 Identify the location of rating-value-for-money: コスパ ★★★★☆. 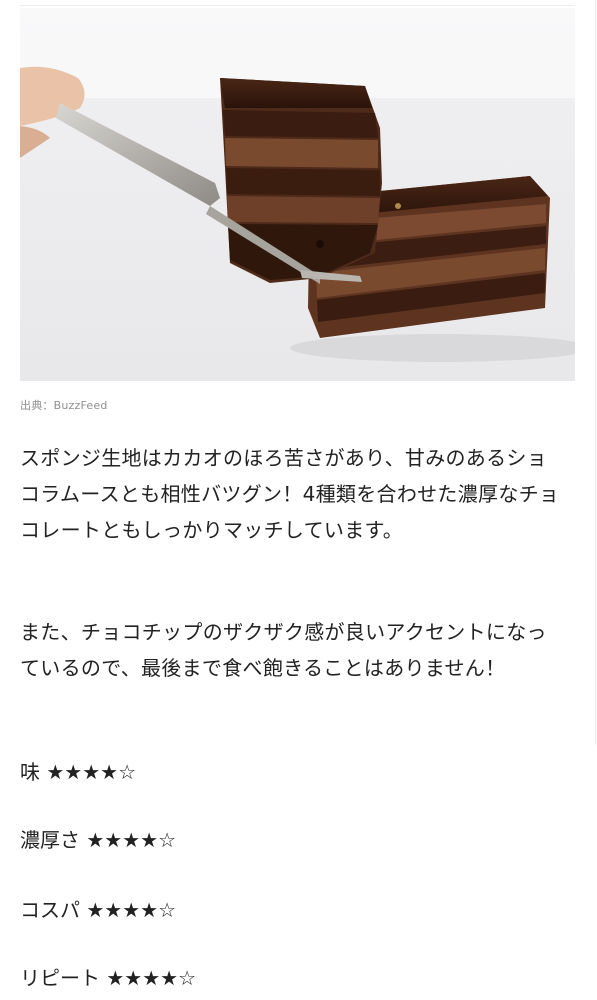
(98, 910).